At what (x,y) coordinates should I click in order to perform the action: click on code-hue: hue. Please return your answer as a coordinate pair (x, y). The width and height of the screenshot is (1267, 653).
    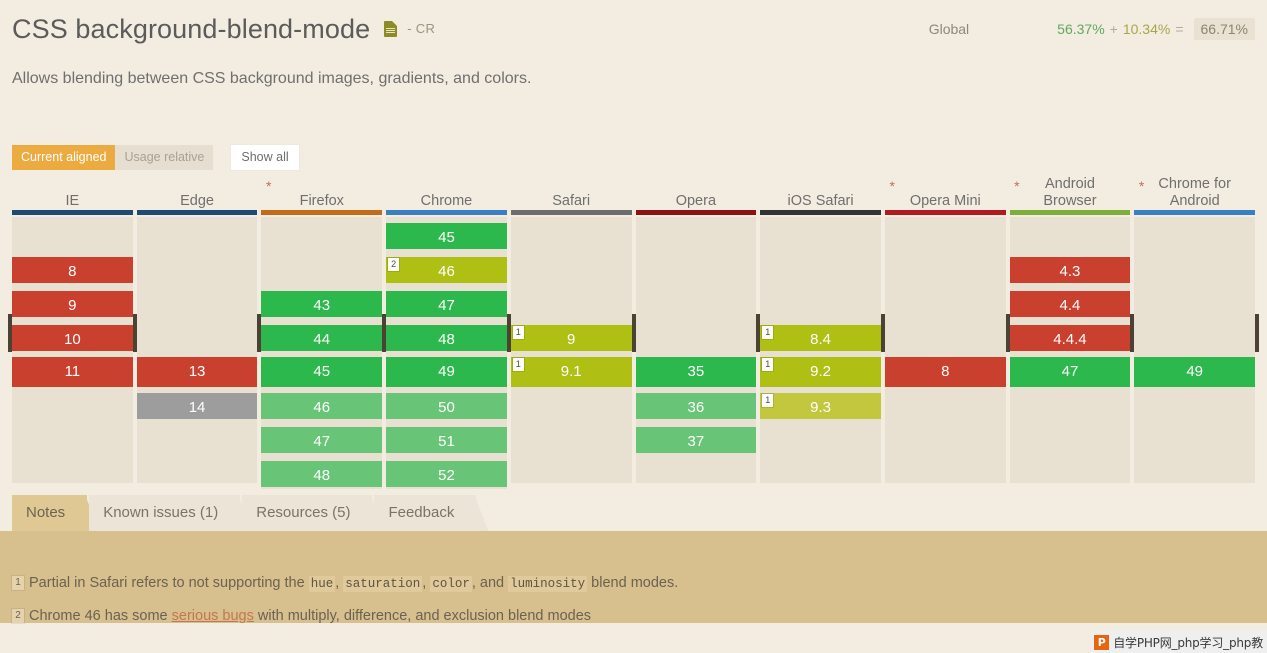
    Looking at the image, I should click on (322, 584).